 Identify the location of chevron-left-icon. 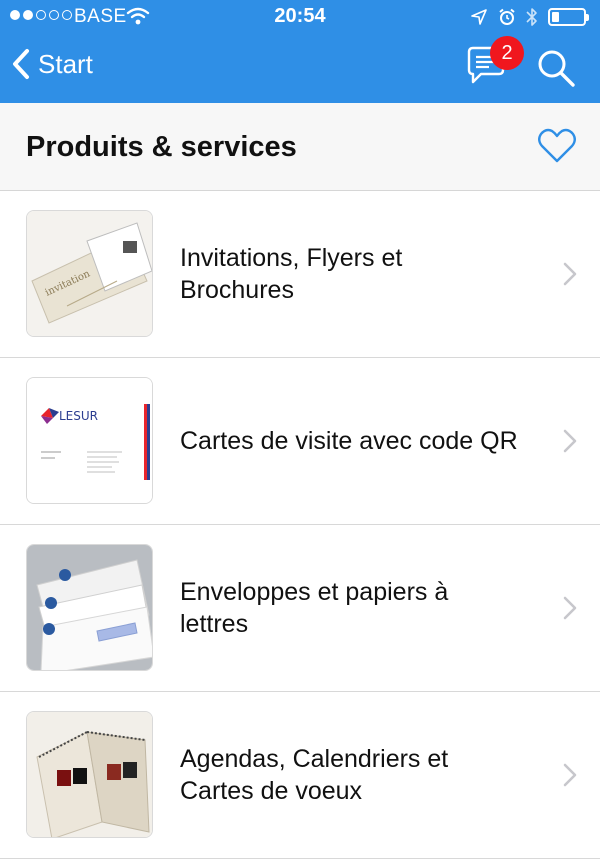
(21, 64).